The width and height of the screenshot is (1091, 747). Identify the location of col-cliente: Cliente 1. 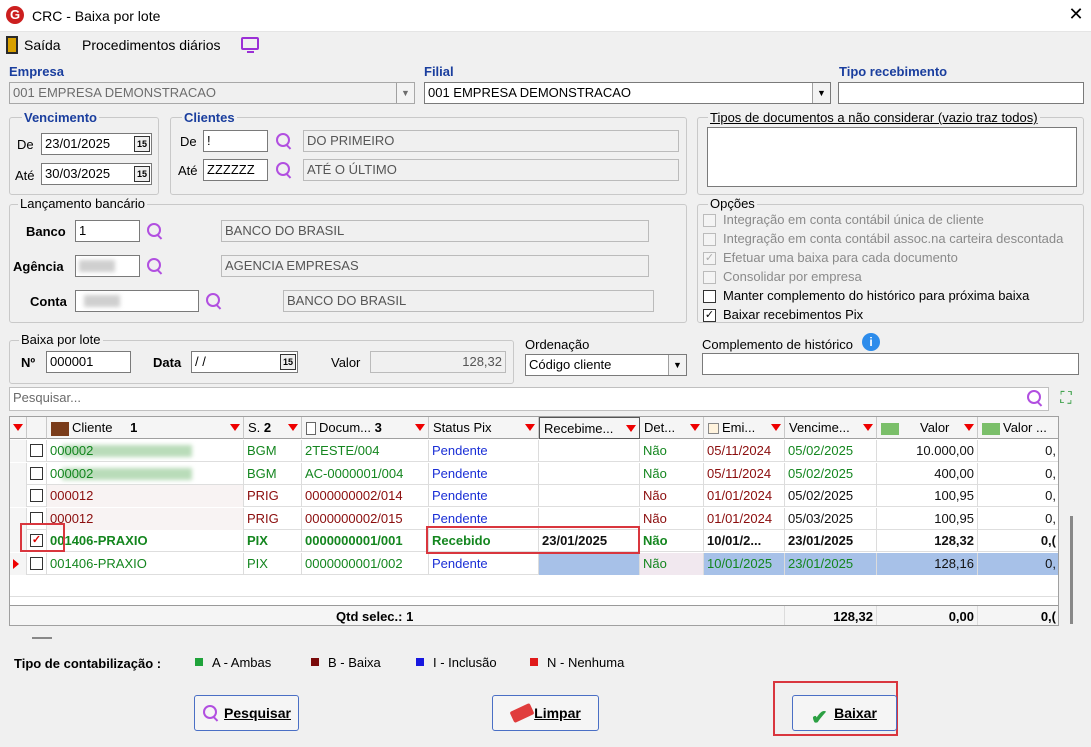
(145, 428).